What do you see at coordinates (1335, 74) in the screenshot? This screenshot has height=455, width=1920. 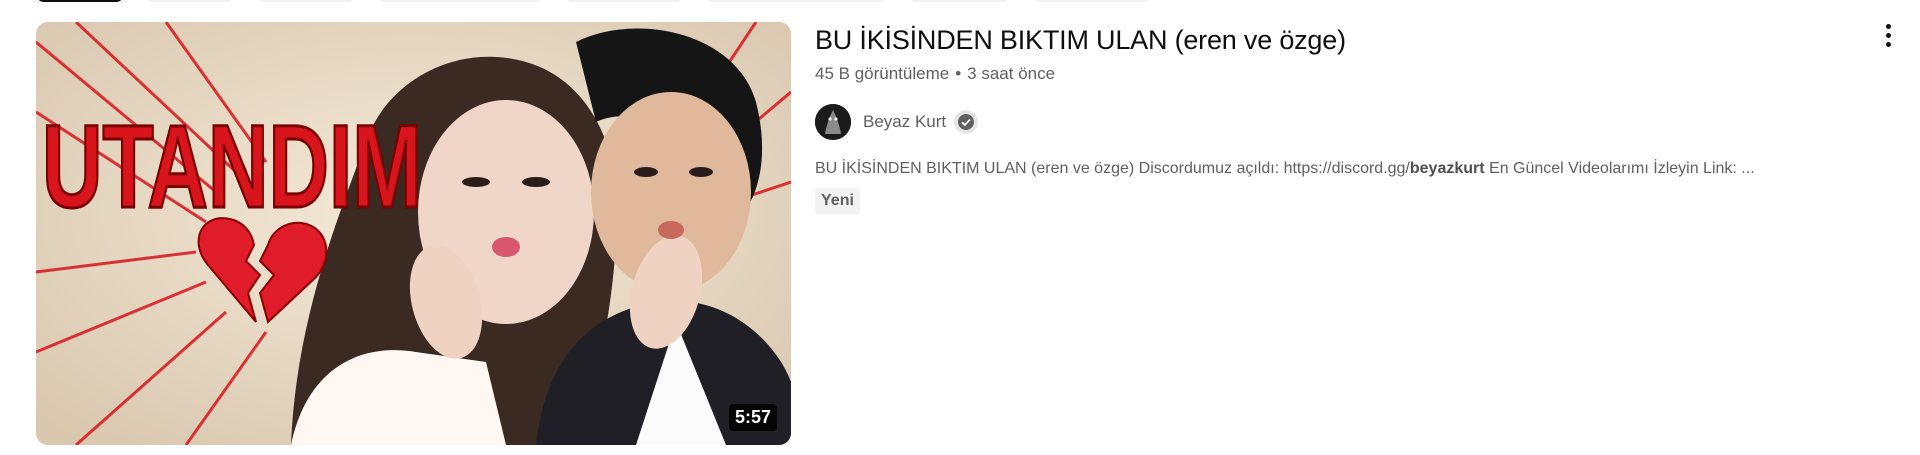 I see `video-metadata: 45 B görüntüleme • 3 saat önce` at bounding box center [1335, 74].